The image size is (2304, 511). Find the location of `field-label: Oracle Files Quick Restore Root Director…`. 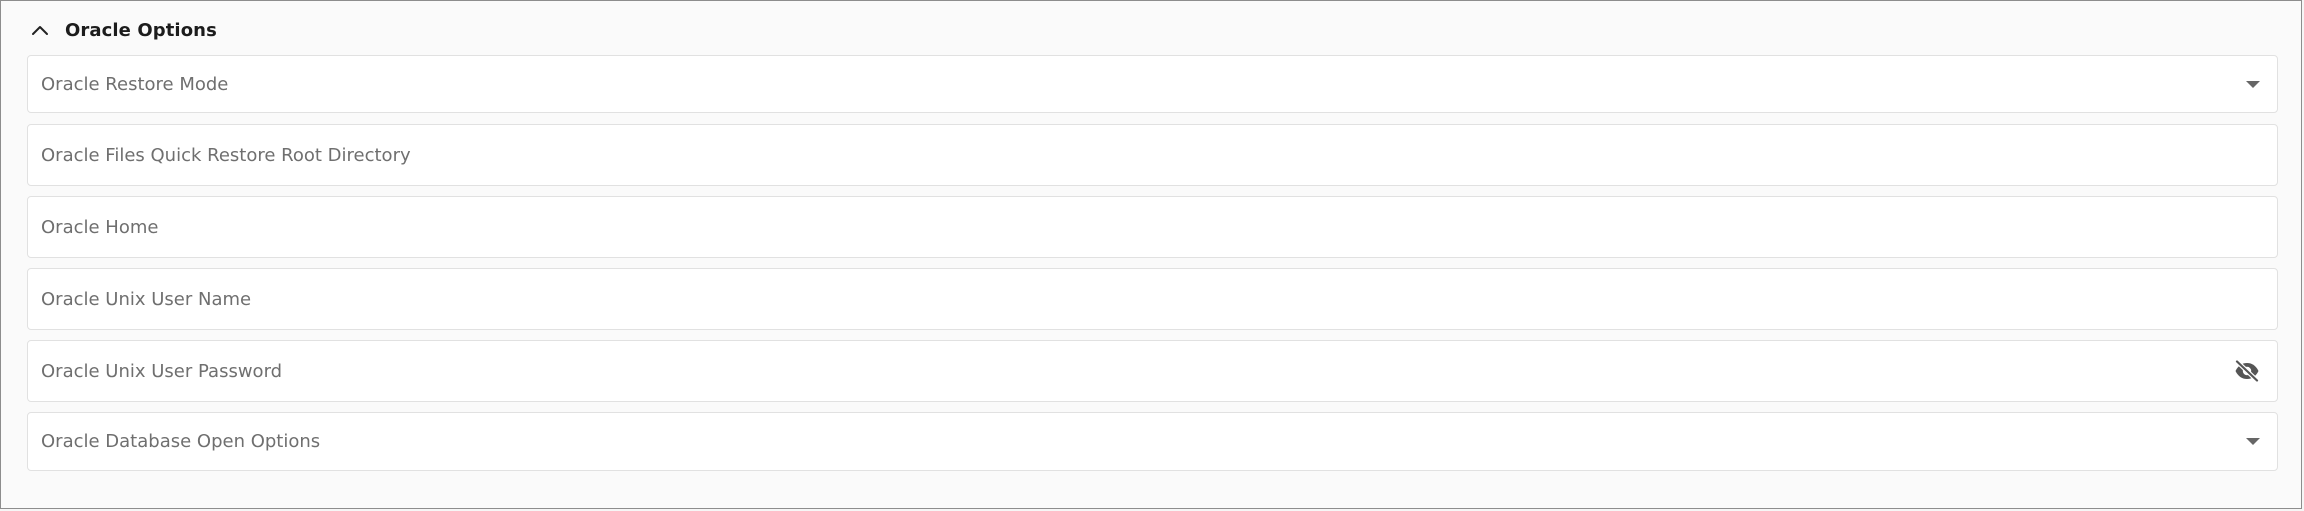

field-label: Oracle Files Quick Restore Root Director… is located at coordinates (226, 155).